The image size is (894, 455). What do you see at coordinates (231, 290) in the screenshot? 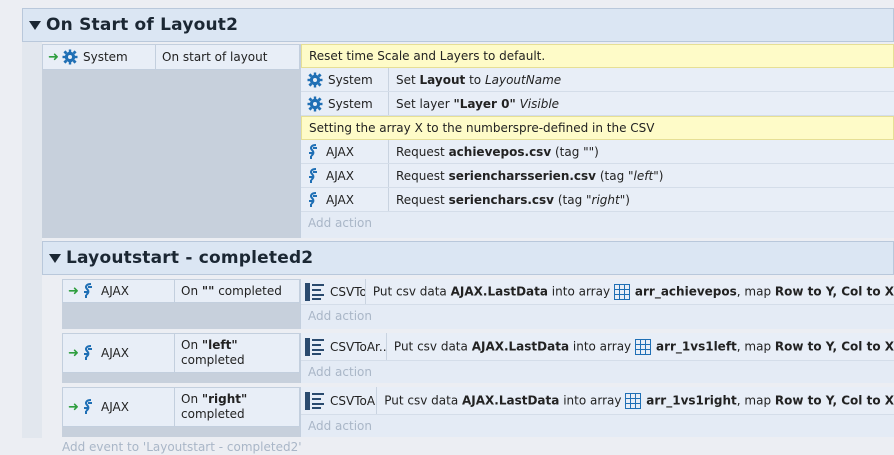
I see `condition-text: On "" completed` at bounding box center [231, 290].